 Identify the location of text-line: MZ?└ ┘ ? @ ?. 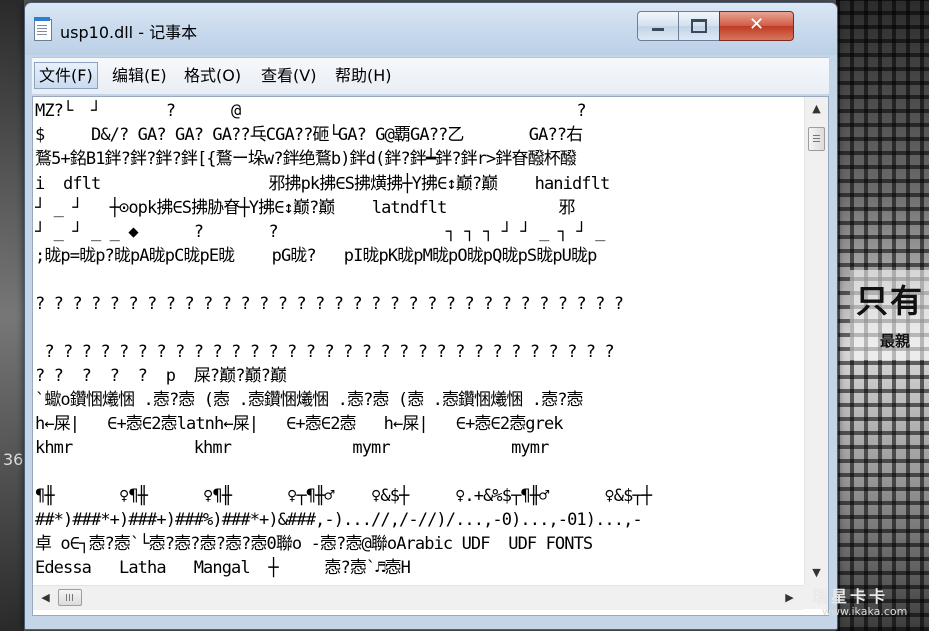
(311, 111).